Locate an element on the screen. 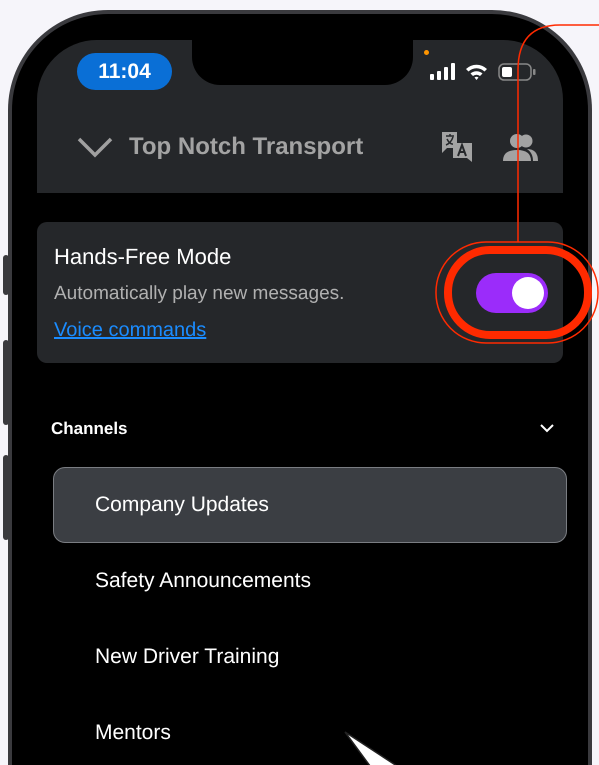 This screenshot has height=765, width=599. translate-icon is located at coordinates (457, 147).